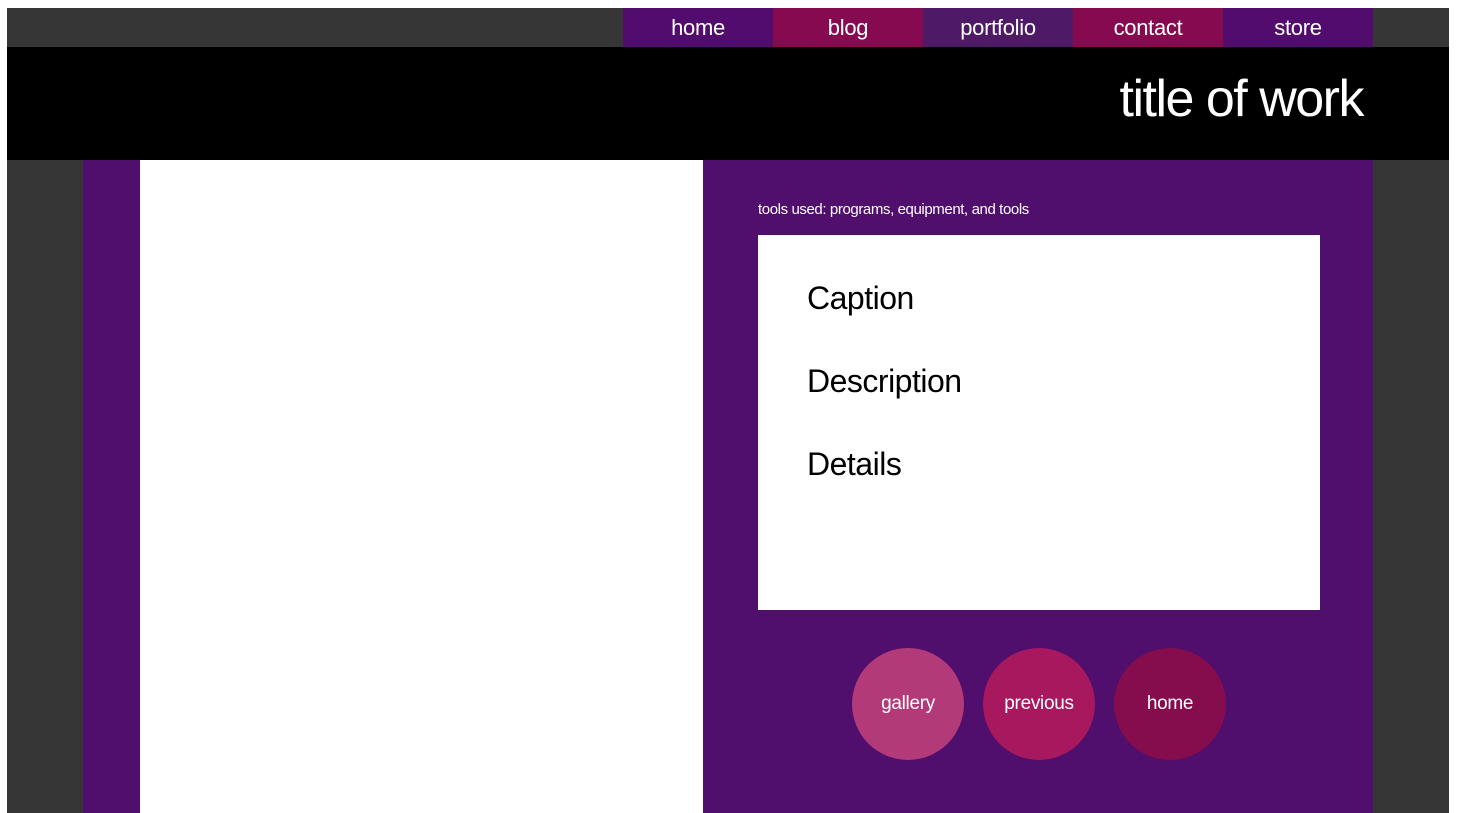 Image resolution: width=1457 pixels, height=813 pixels. What do you see at coordinates (1039, 704) in the screenshot?
I see `previous-button: previous` at bounding box center [1039, 704].